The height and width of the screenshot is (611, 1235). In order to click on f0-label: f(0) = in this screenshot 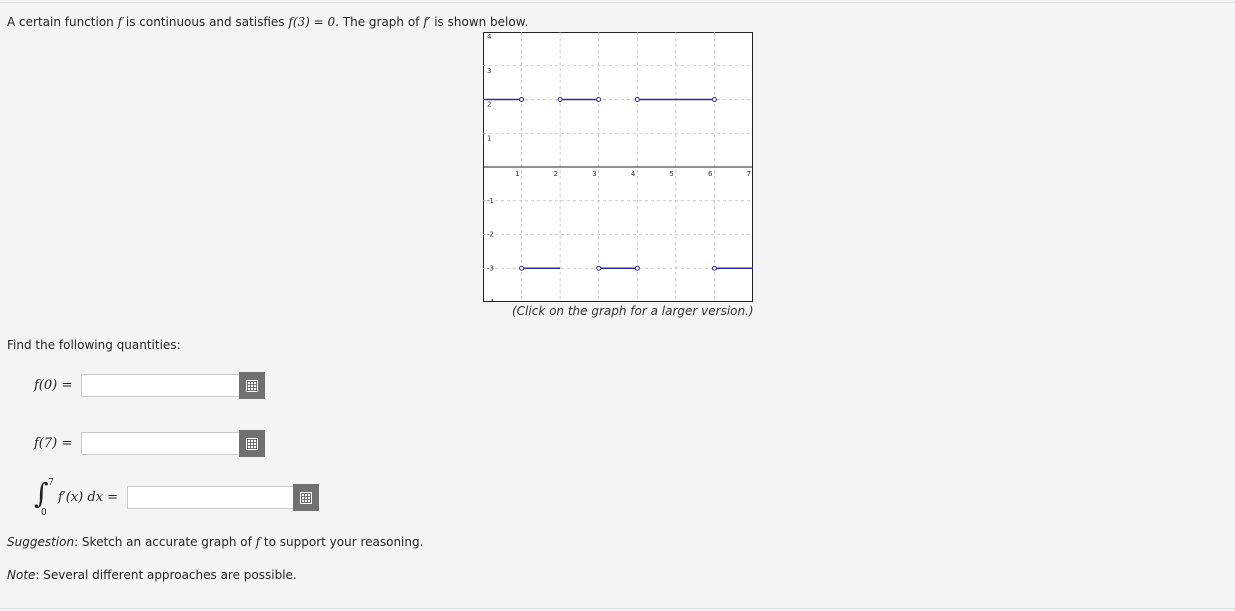, I will do `click(53, 385)`.